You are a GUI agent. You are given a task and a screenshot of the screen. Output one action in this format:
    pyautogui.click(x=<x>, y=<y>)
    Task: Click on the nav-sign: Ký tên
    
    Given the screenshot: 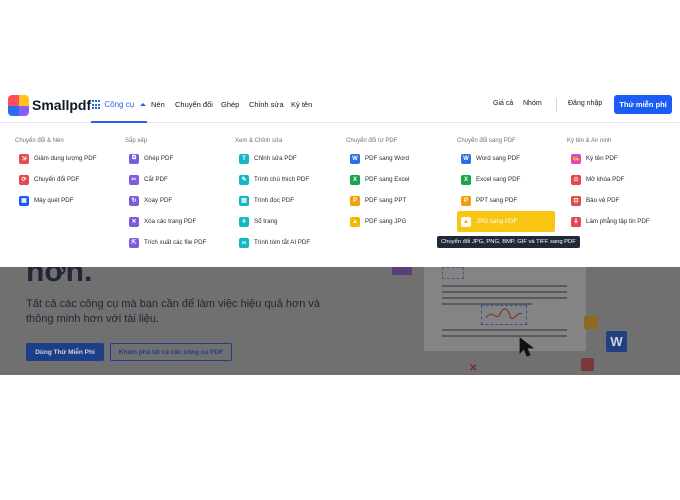 What is the action you would take?
    pyautogui.click(x=301, y=104)
    